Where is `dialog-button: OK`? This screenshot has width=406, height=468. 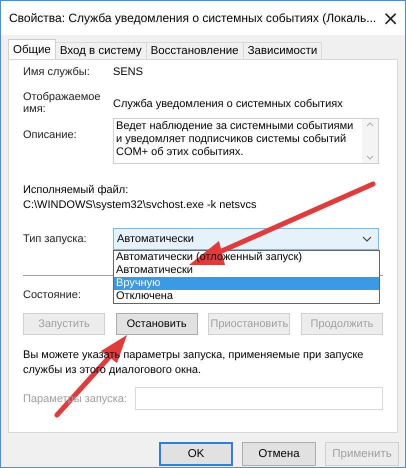
dialog-button: OK is located at coordinates (196, 454).